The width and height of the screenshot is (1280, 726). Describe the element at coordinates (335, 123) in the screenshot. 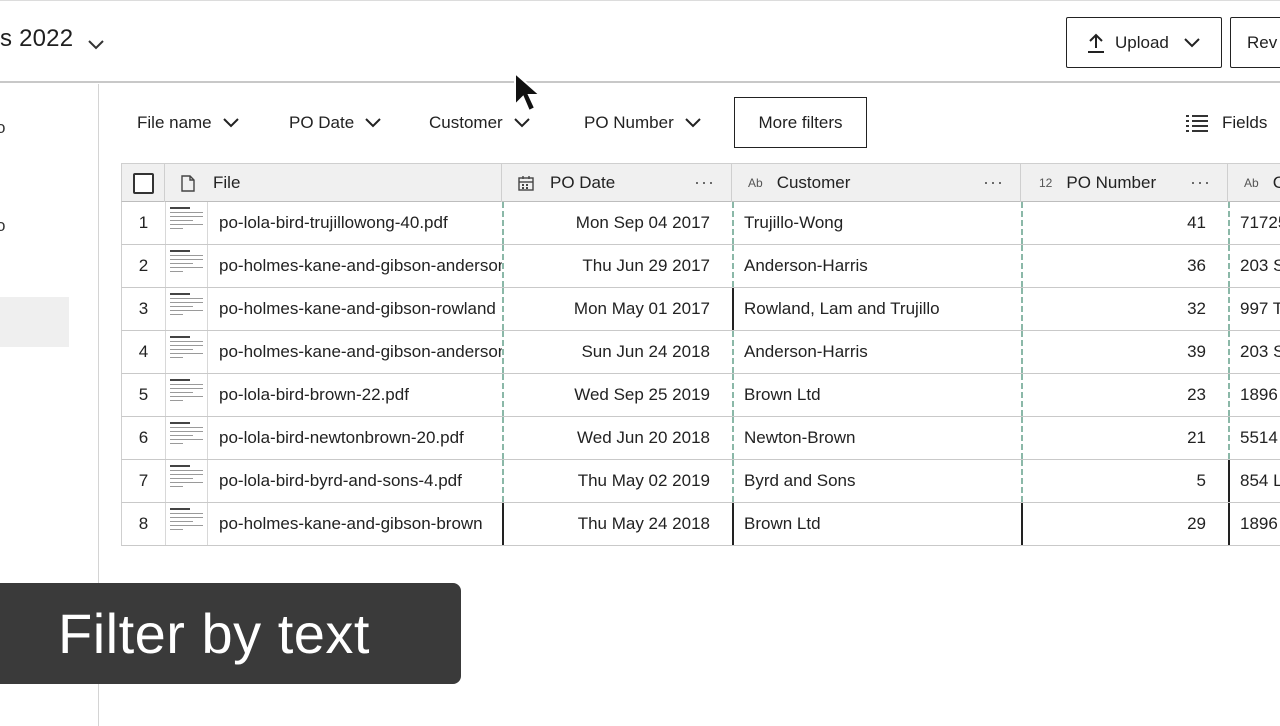

I see `filter-po-date: PO Date` at that location.